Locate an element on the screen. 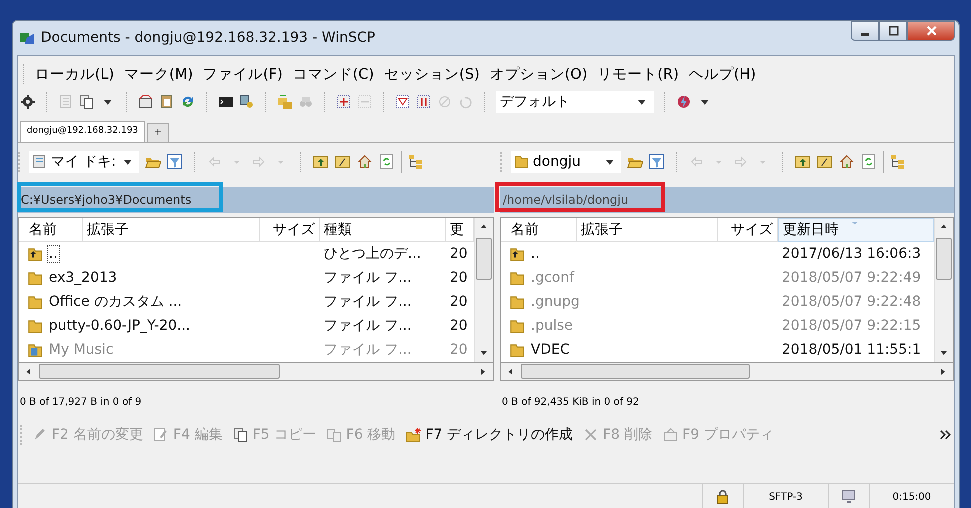 Image resolution: width=971 pixels, height=508 pixels. elapsed-time: 0:15:00 is located at coordinates (912, 497).